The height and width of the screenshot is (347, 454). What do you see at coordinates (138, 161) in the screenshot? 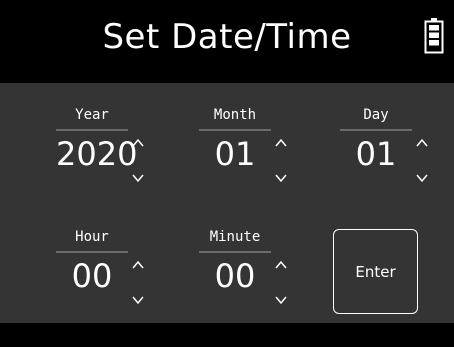
I see `year-stepper` at bounding box center [138, 161].